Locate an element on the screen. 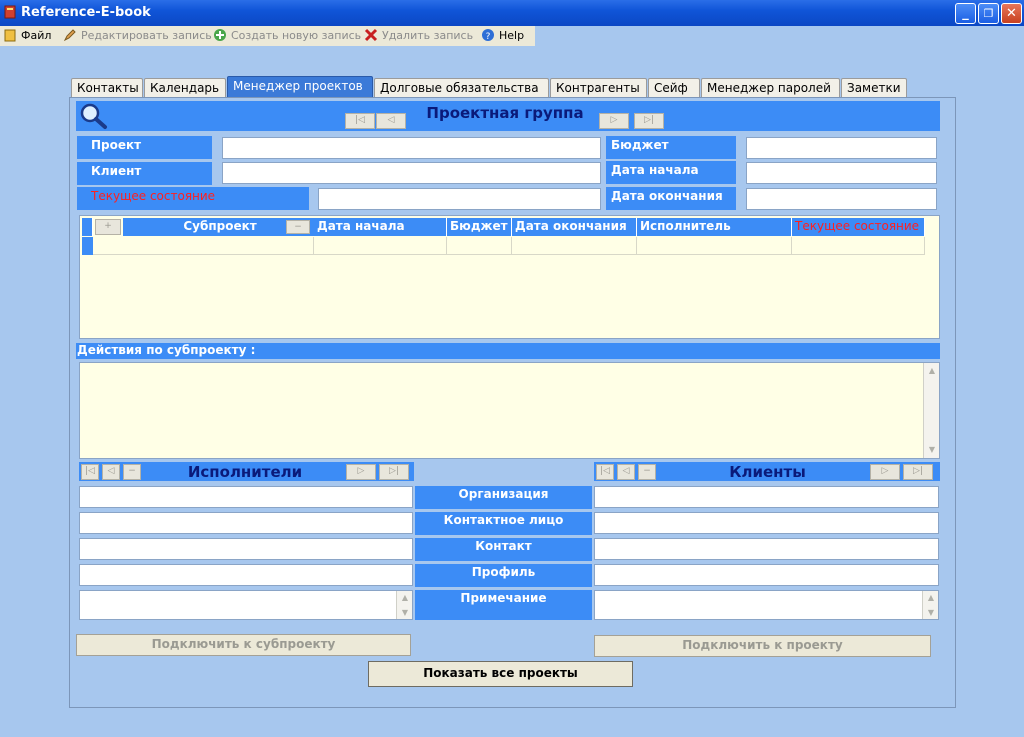 The image size is (1024, 737). search-icon is located at coordinates (93, 116).